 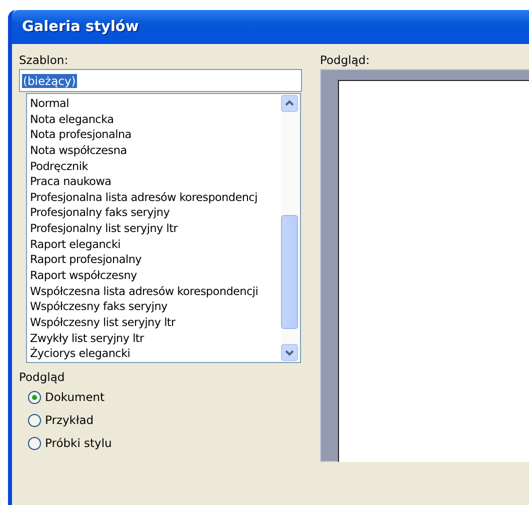 I want to click on list-item: Nota współczesna, so click(x=155, y=150).